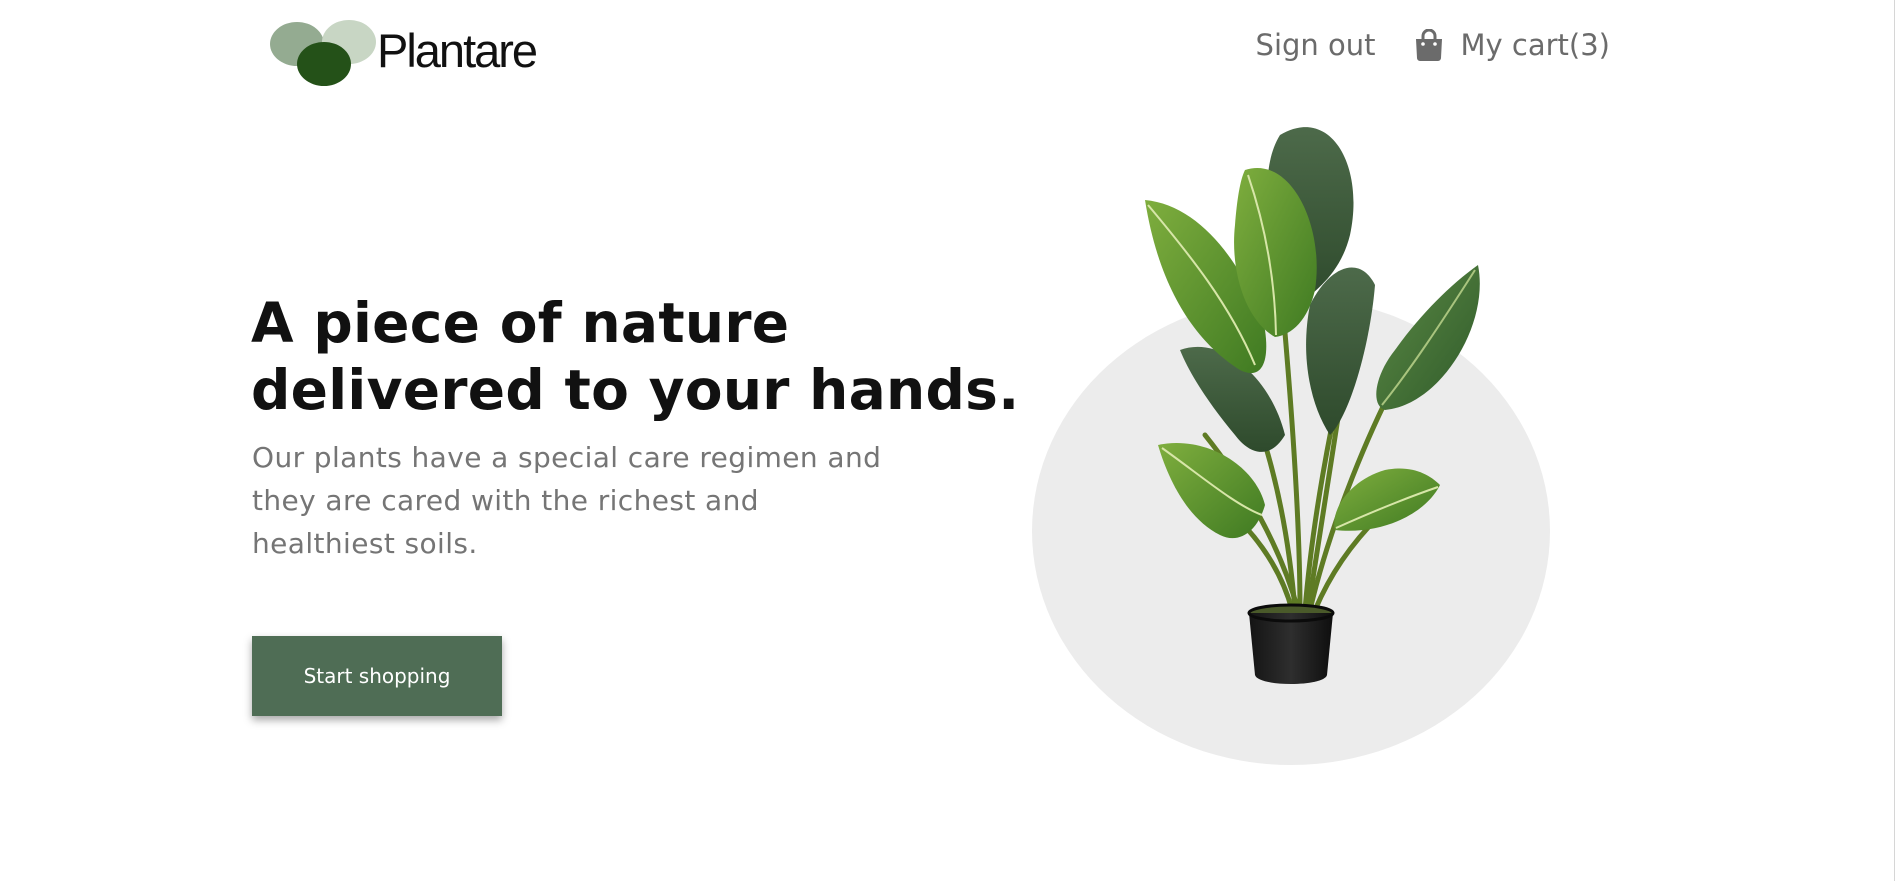 This screenshot has width=1895, height=881. I want to click on hero-subtitle-line: healthiest soils., so click(365, 543).